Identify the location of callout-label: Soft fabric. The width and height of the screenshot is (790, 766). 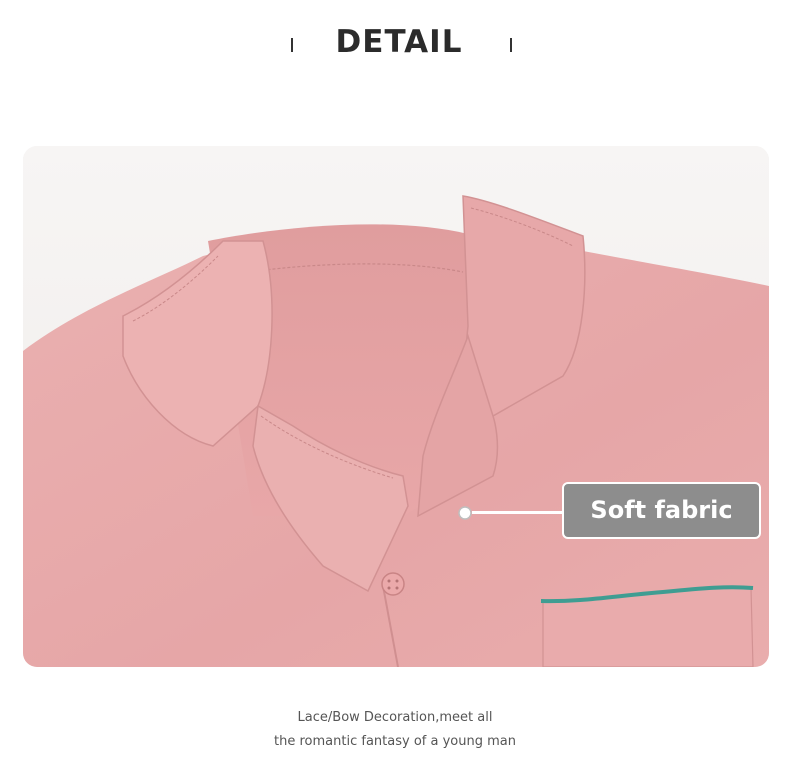
(661, 510).